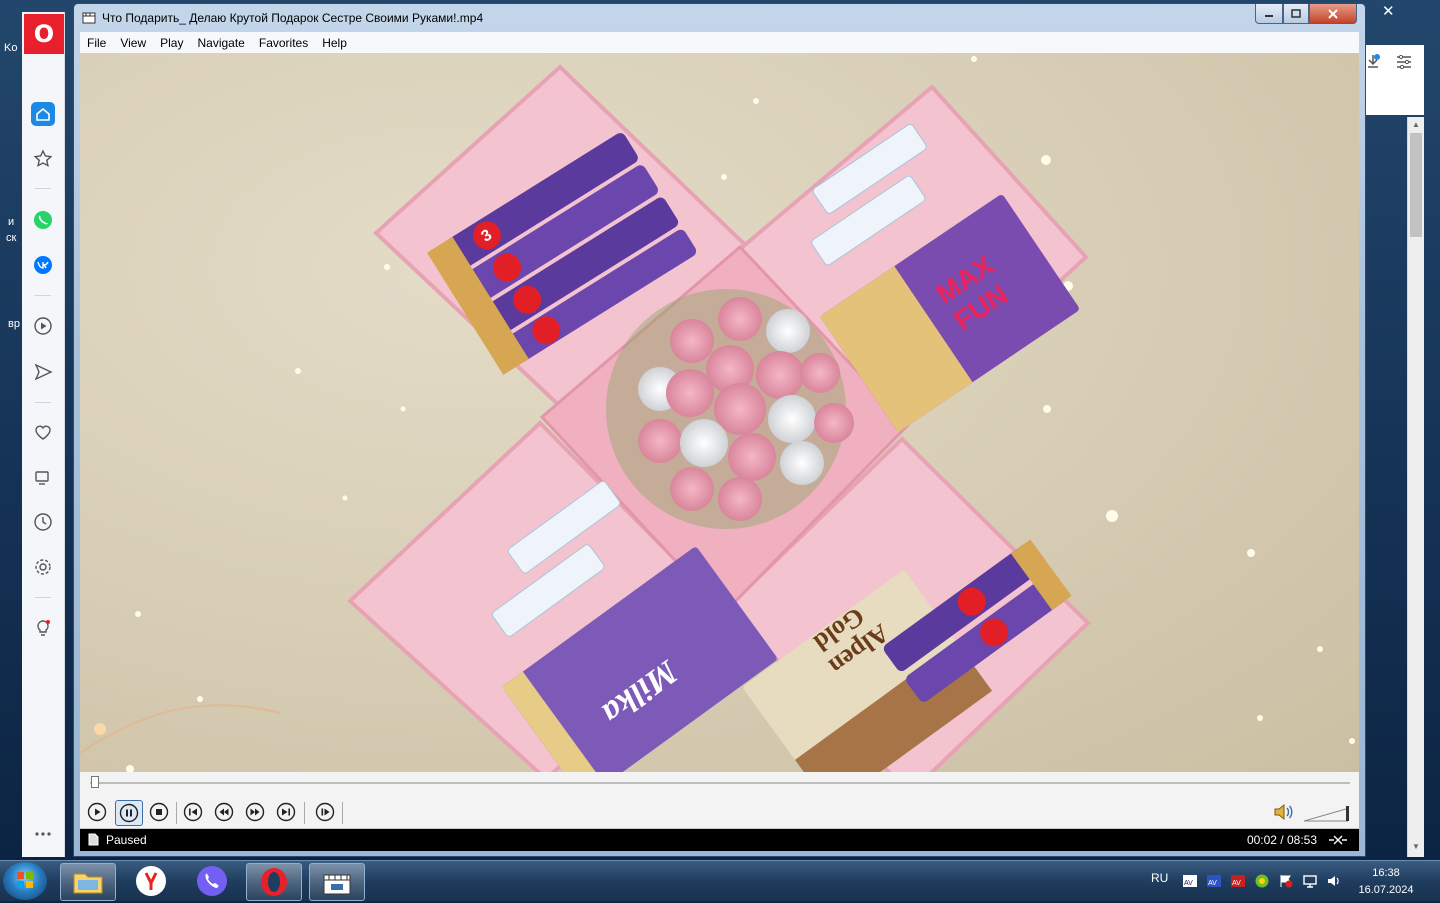  I want to click on network-icon, so click(1310, 881).